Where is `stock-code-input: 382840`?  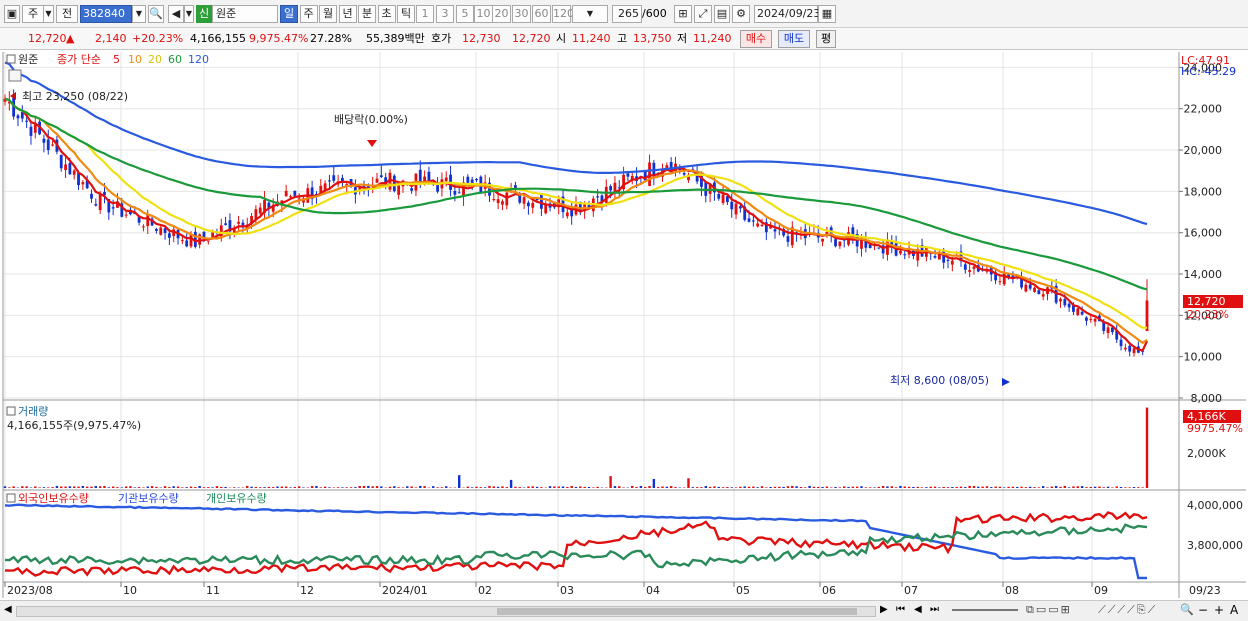 stock-code-input: 382840 is located at coordinates (106, 14).